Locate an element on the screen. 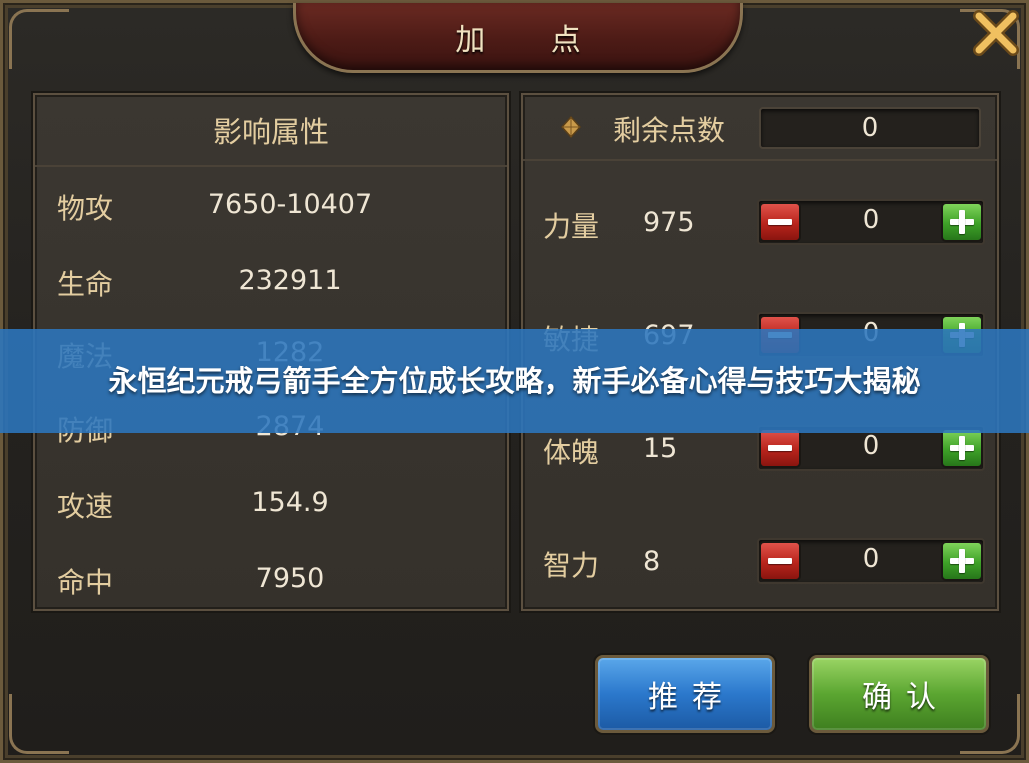 The width and height of the screenshot is (1029, 763). stat-row-hit: 命中 7950 is located at coordinates (271, 578).